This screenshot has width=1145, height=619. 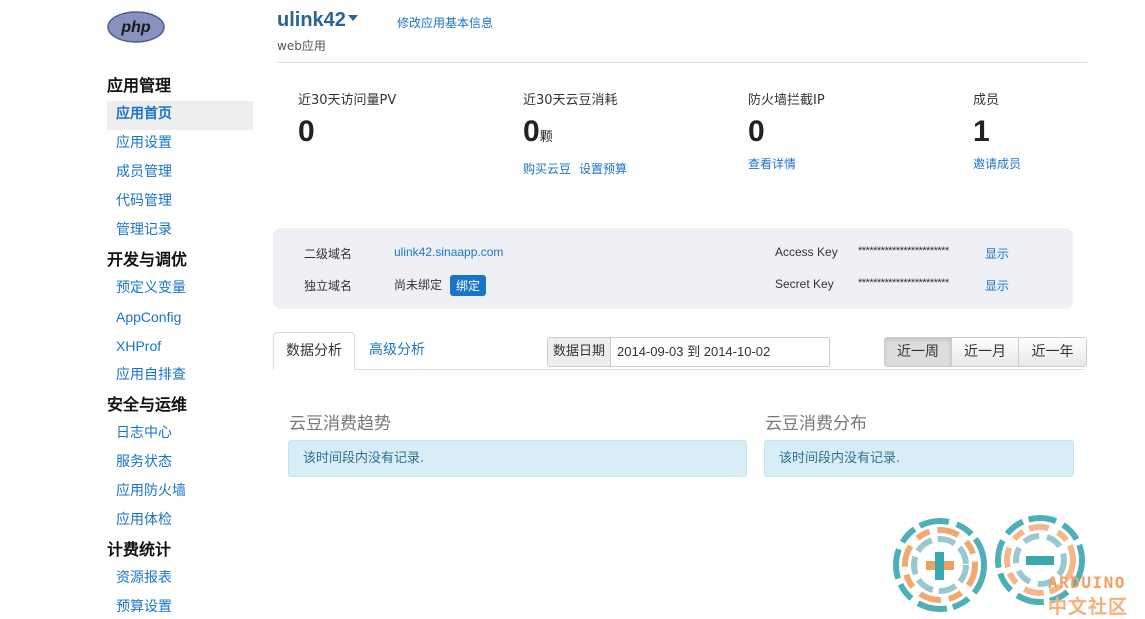 What do you see at coordinates (720, 352) in the screenshot?
I see `date-range-input: 2014-09-03 到 2014-10-02` at bounding box center [720, 352].